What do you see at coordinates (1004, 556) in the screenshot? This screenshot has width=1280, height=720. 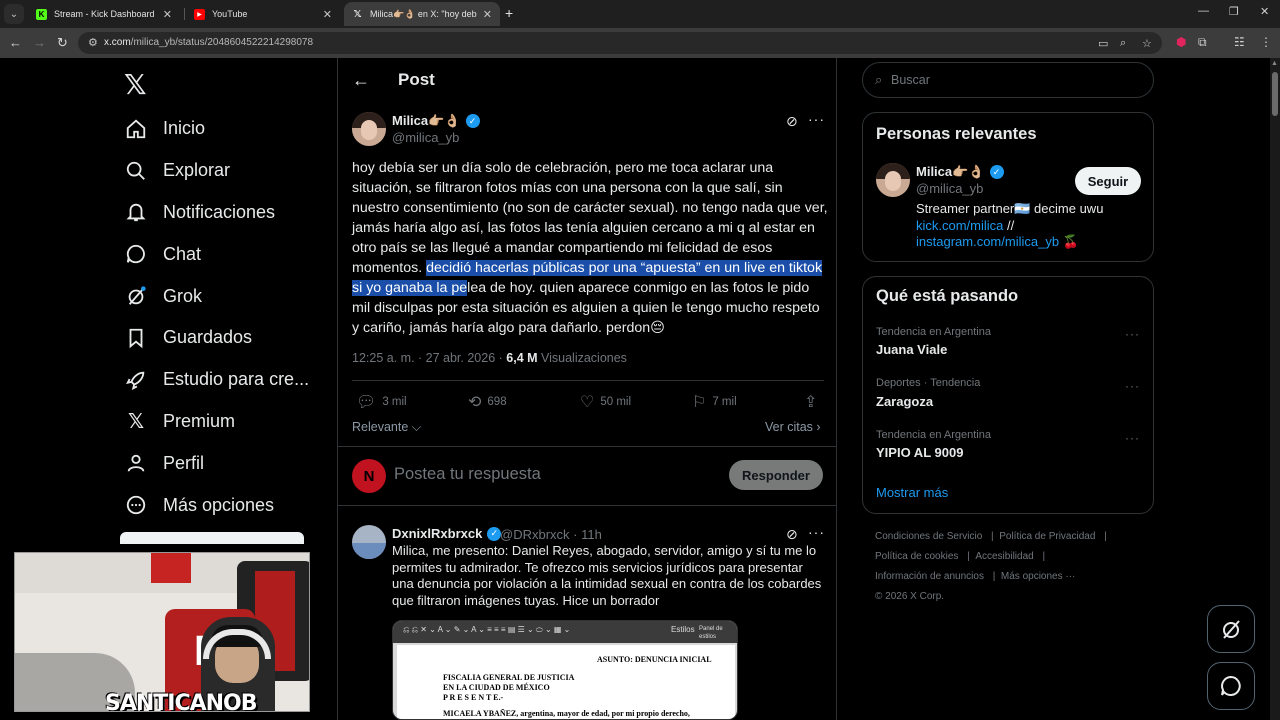 I see `footer-link: Accesibilidad` at bounding box center [1004, 556].